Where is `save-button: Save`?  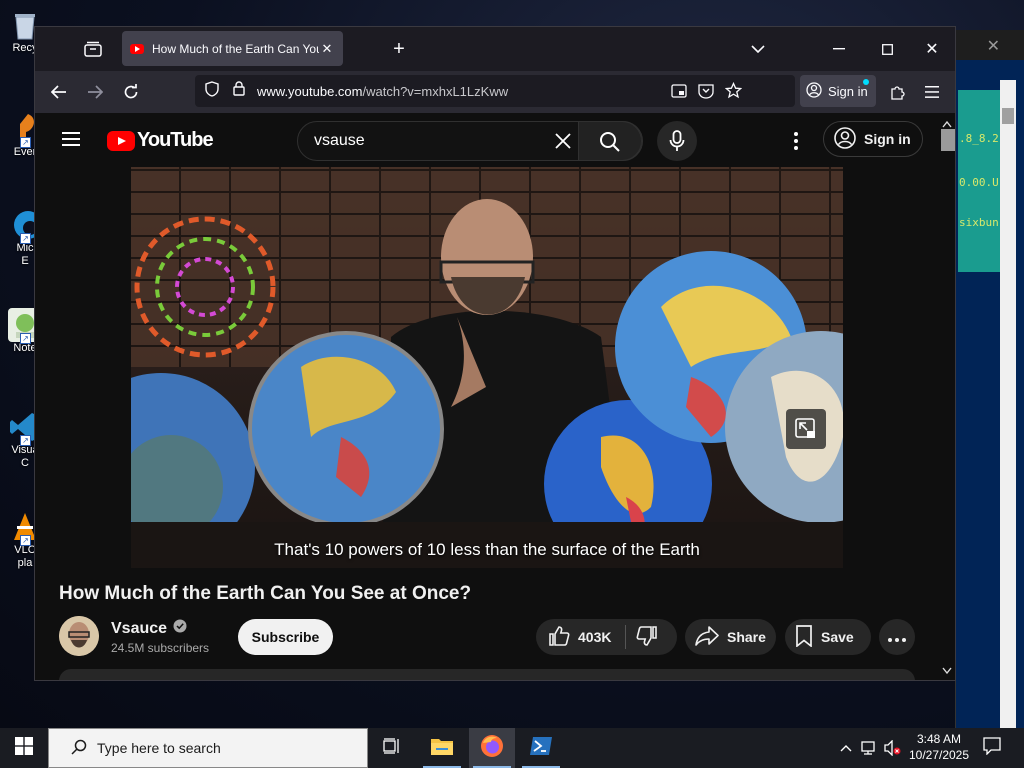 save-button: Save is located at coordinates (828, 637).